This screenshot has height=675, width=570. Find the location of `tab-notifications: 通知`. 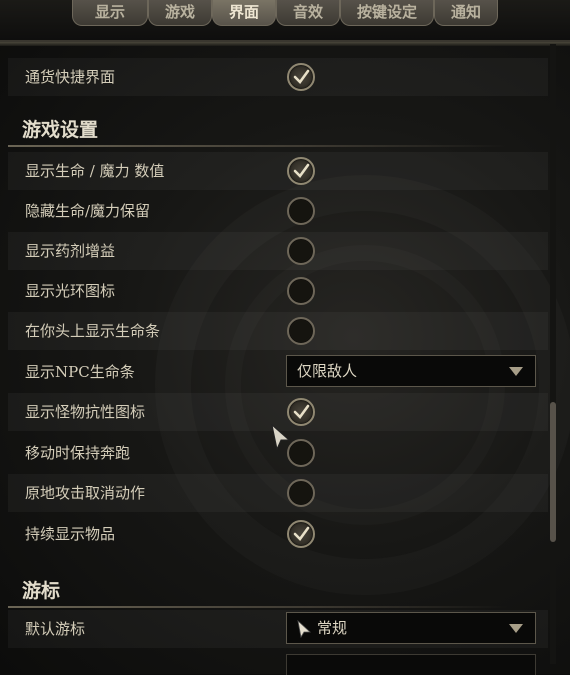

tab-notifications: 通知 is located at coordinates (466, 13).